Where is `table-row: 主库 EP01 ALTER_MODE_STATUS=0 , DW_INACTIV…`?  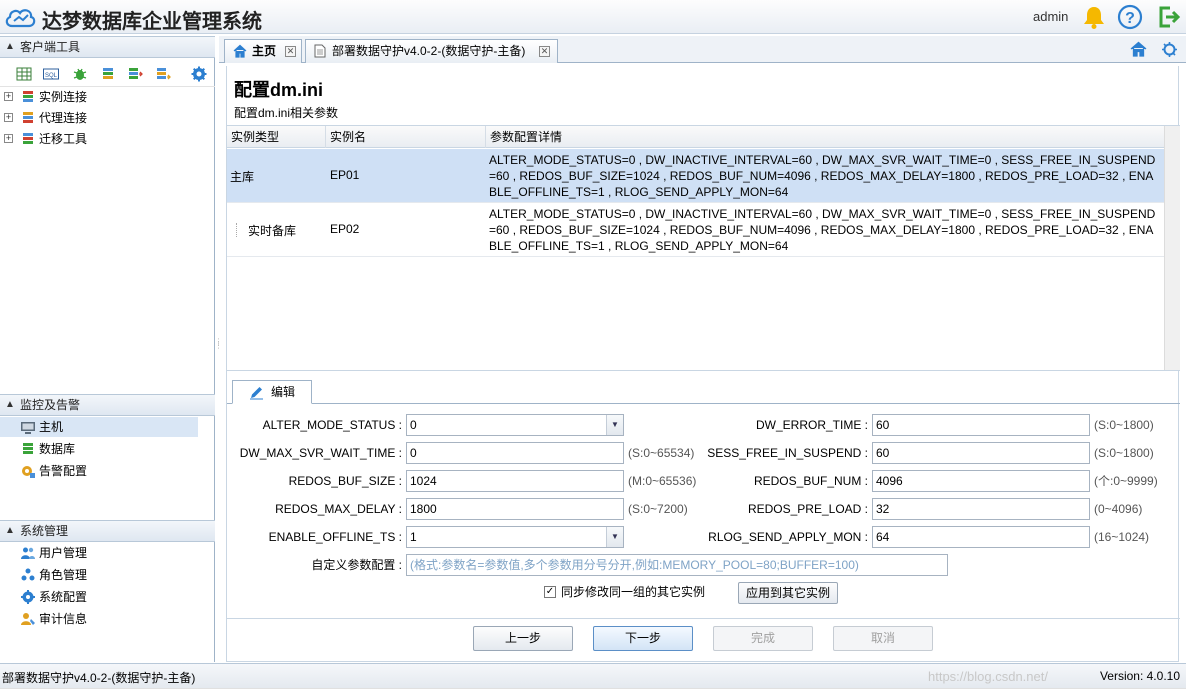 table-row: 主库 EP01 ALTER_MODE_STATUS=0 , DW_INACTIV… is located at coordinates (695, 176).